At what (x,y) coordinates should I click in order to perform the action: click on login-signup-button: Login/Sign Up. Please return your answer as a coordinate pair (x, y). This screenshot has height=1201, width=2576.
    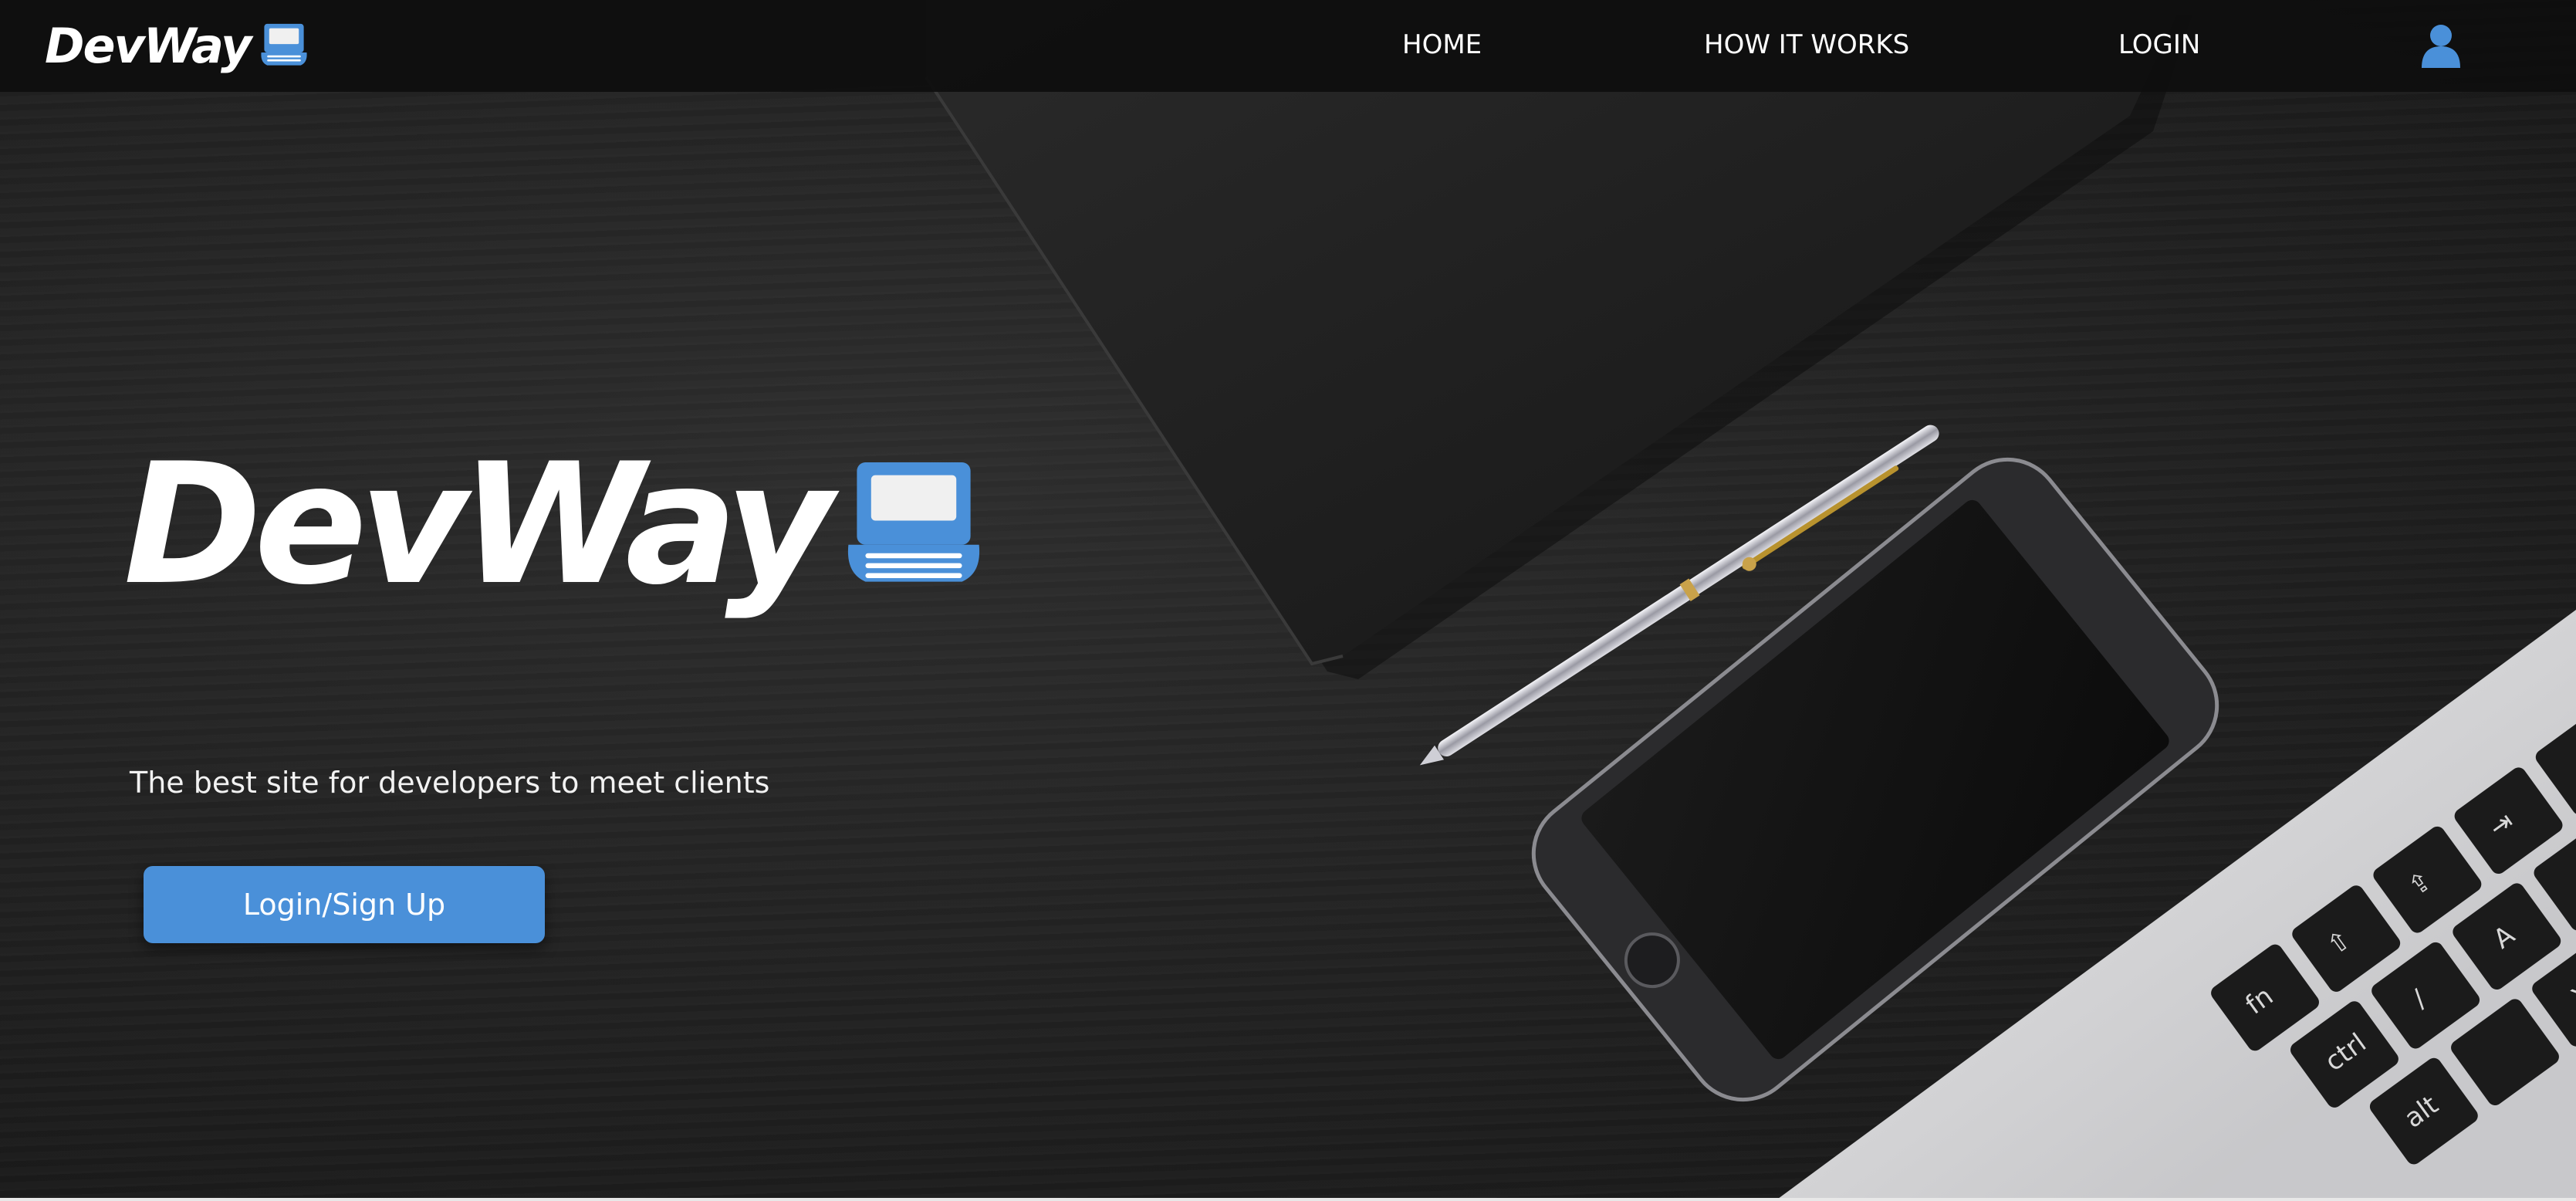
    Looking at the image, I should click on (344, 904).